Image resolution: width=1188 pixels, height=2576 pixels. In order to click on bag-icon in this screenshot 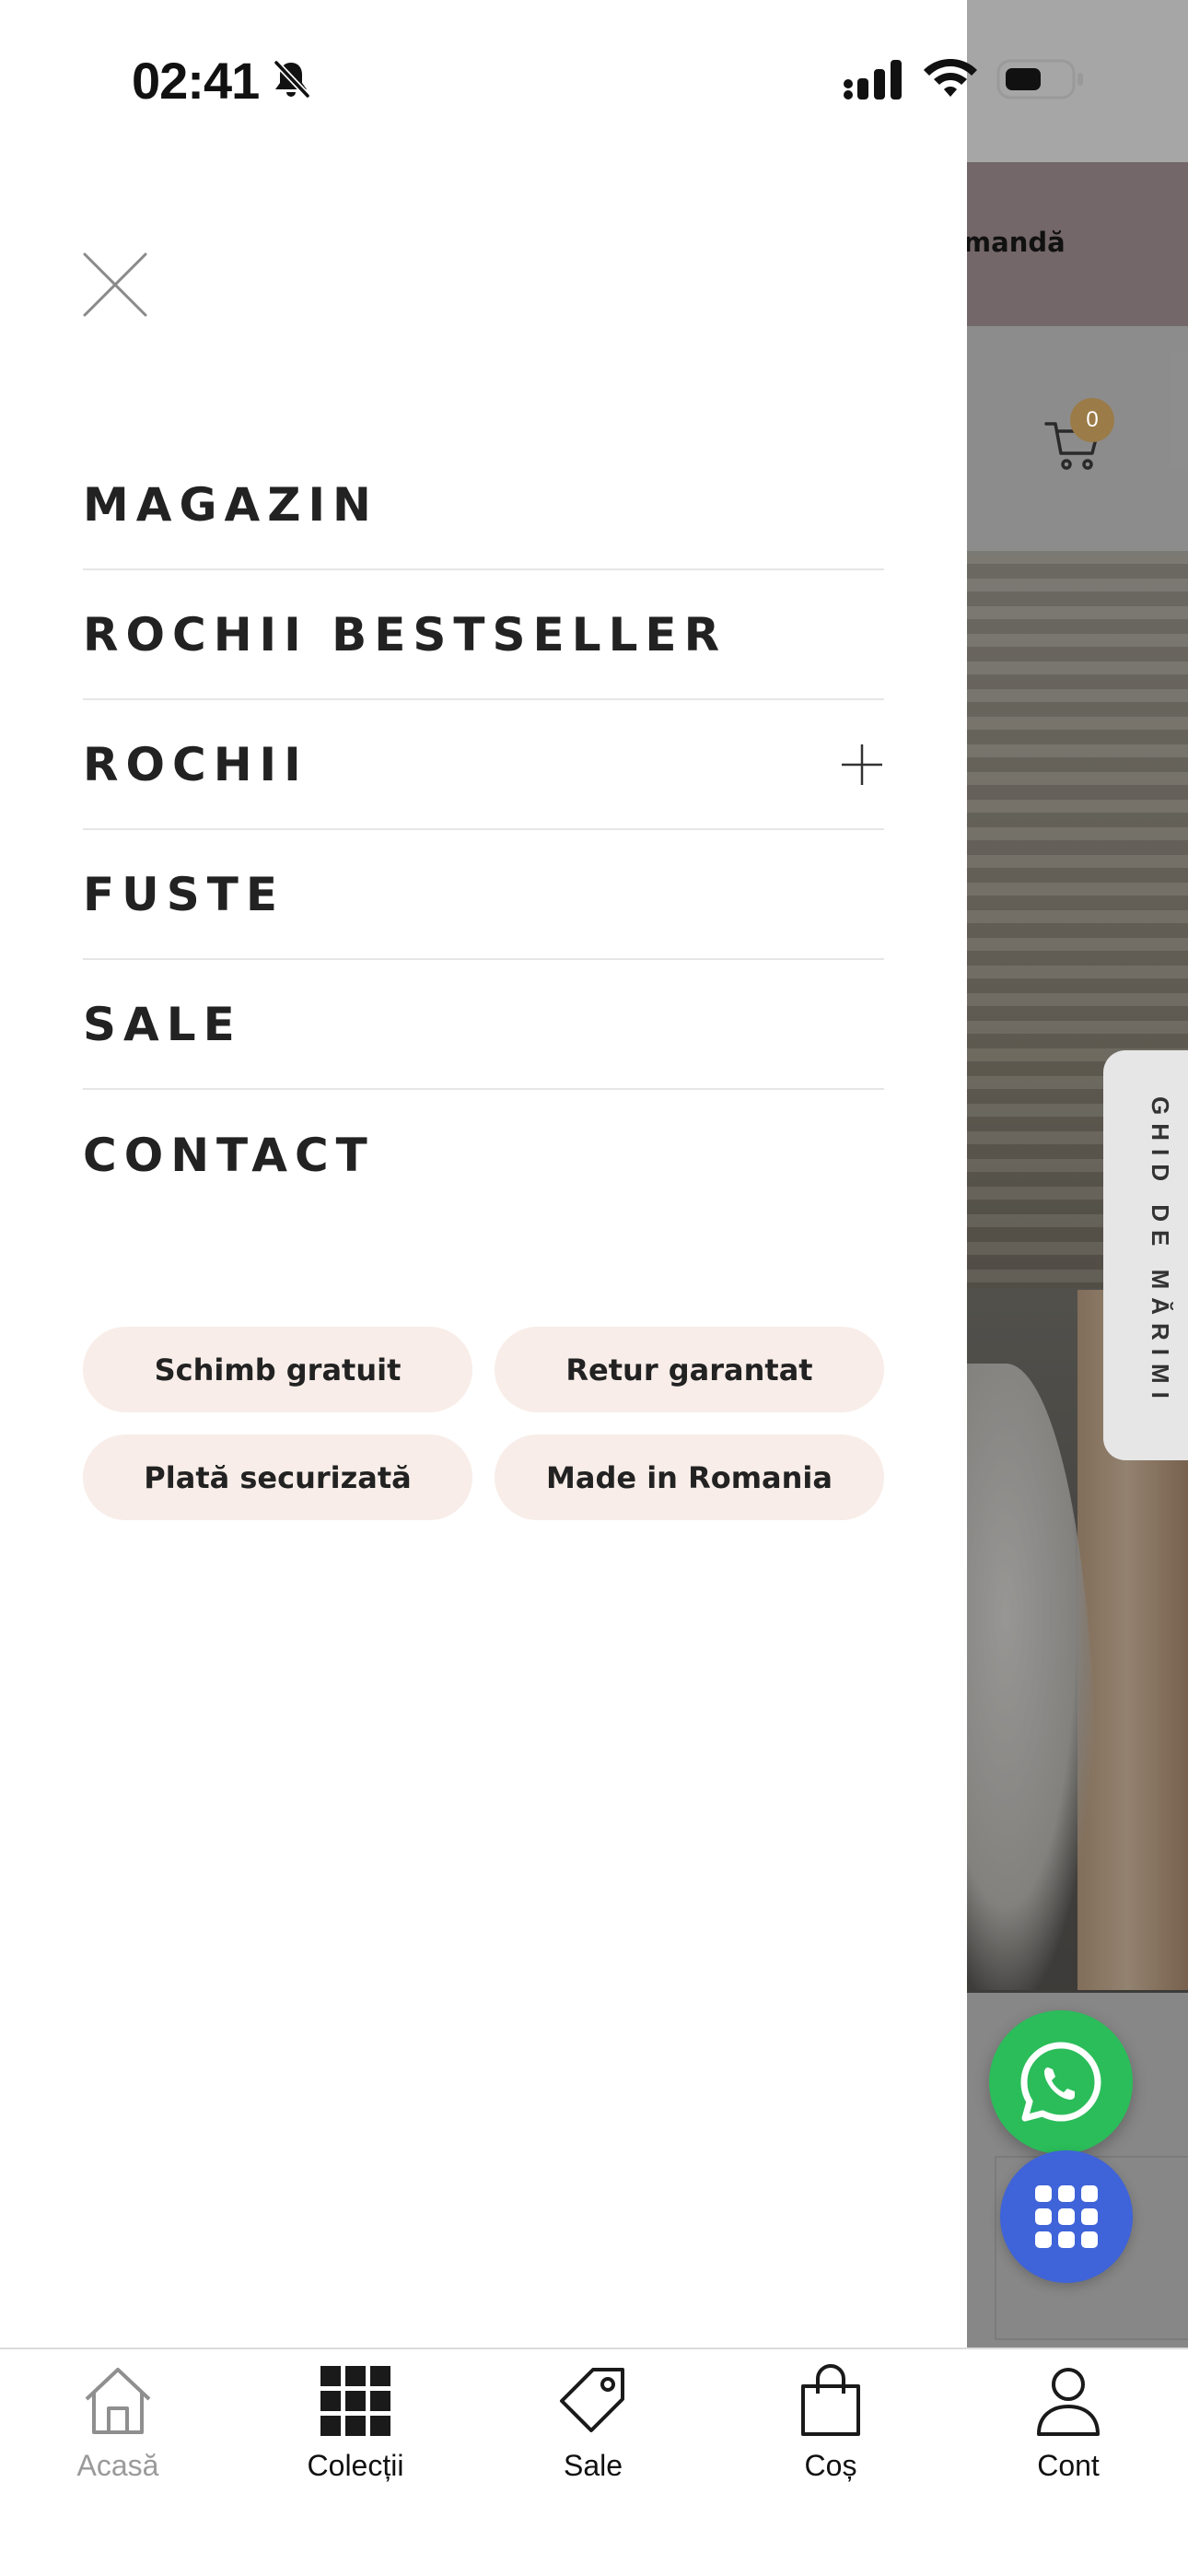, I will do `click(830, 2400)`.